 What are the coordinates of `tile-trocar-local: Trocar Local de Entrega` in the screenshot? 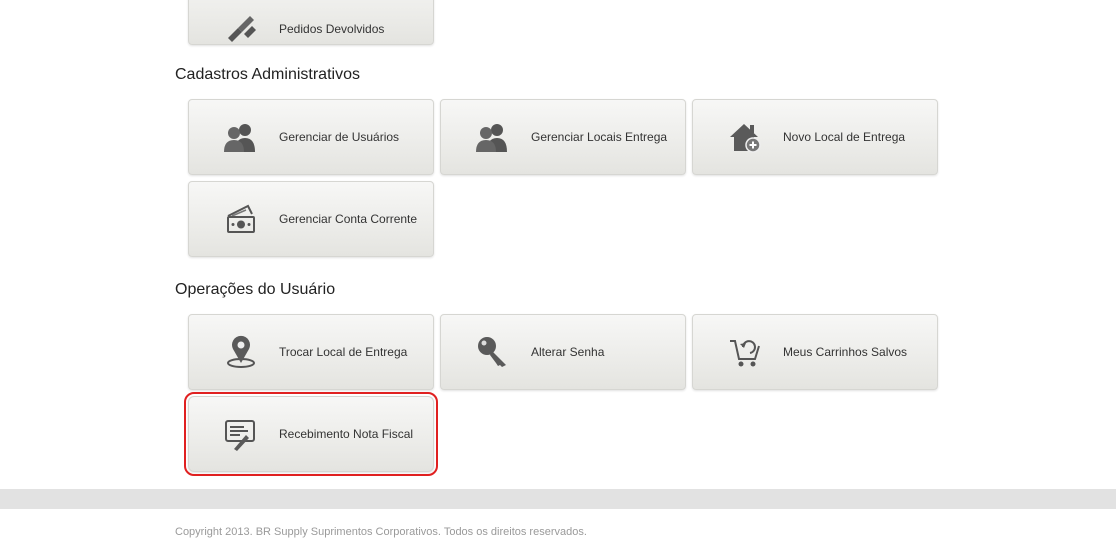 It's located at (311, 352).